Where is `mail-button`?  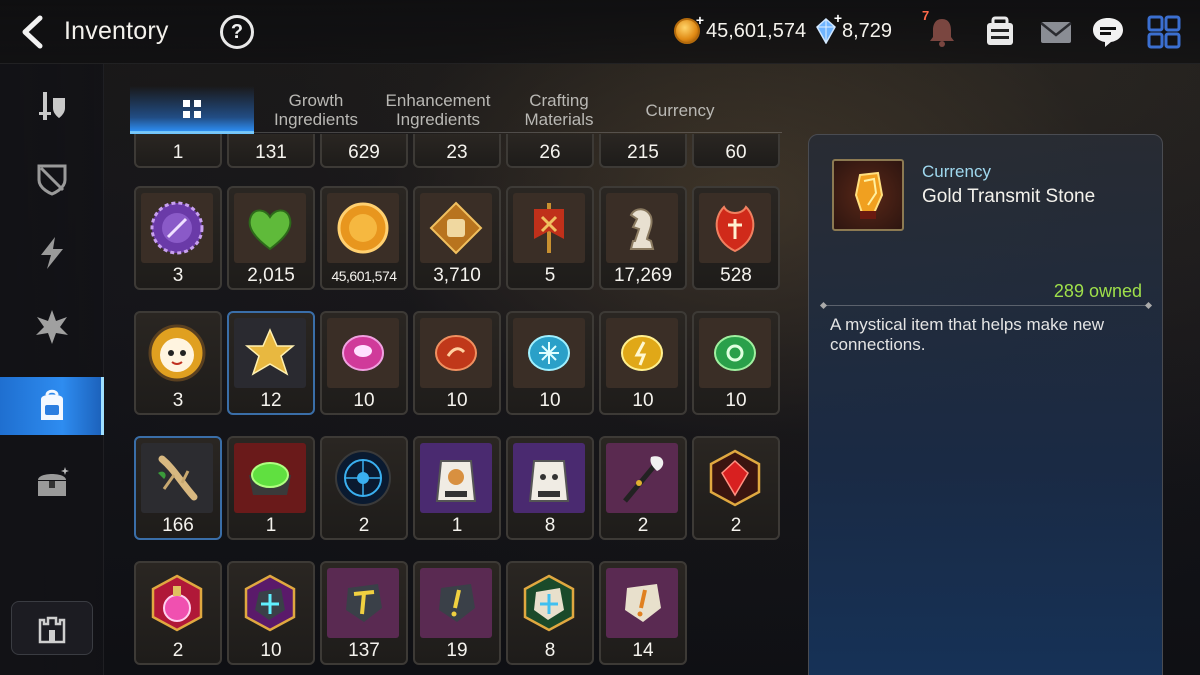 mail-button is located at coordinates (1056, 32).